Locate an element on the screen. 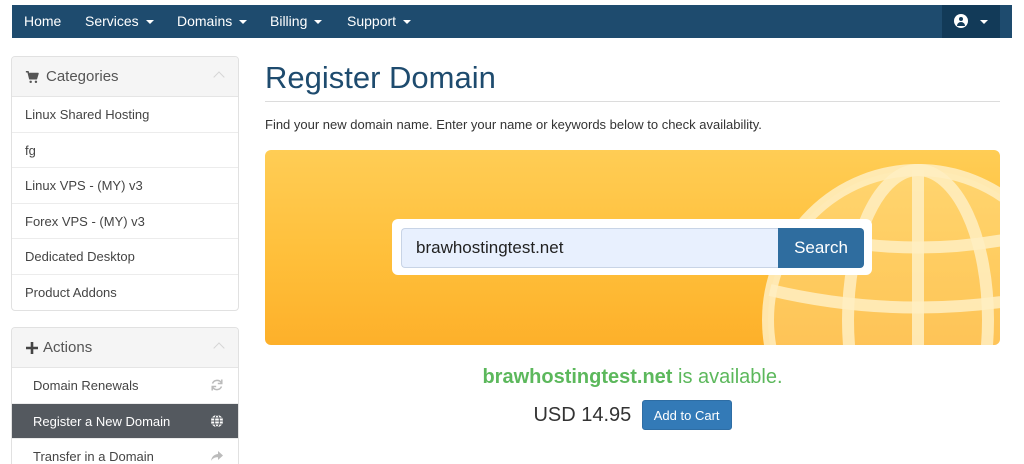 This screenshot has width=1024, height=464. action-transfer-domain: Transfer in a Domain is located at coordinates (125, 451).